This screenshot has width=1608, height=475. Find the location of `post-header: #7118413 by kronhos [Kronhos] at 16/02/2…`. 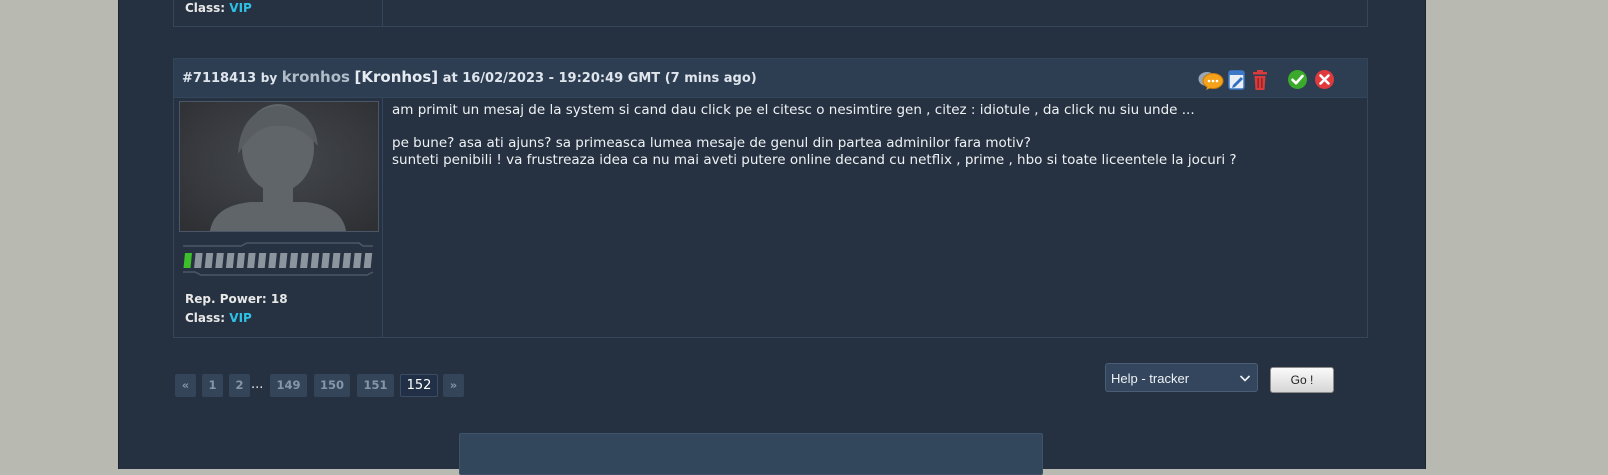

post-header: #7118413 by kronhos [Kronhos] at 16/02/2… is located at coordinates (770, 78).